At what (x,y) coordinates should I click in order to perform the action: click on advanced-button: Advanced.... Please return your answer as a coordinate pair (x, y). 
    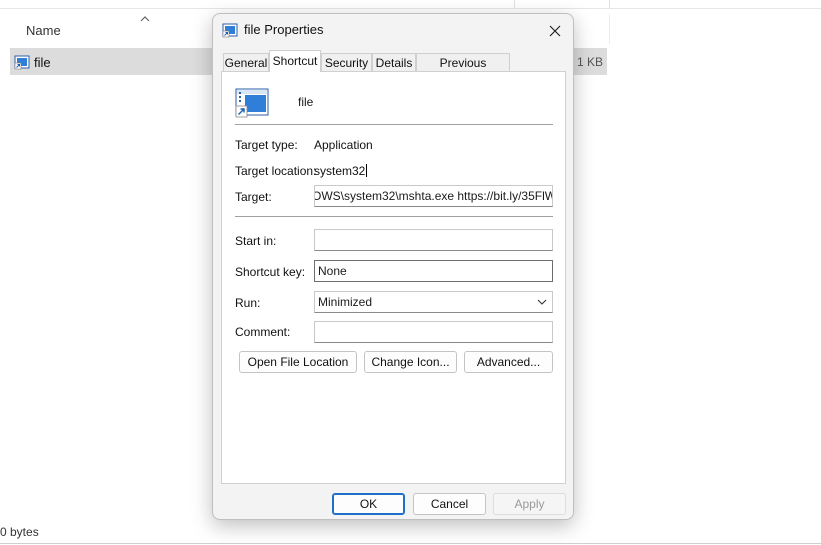
    Looking at the image, I should click on (508, 362).